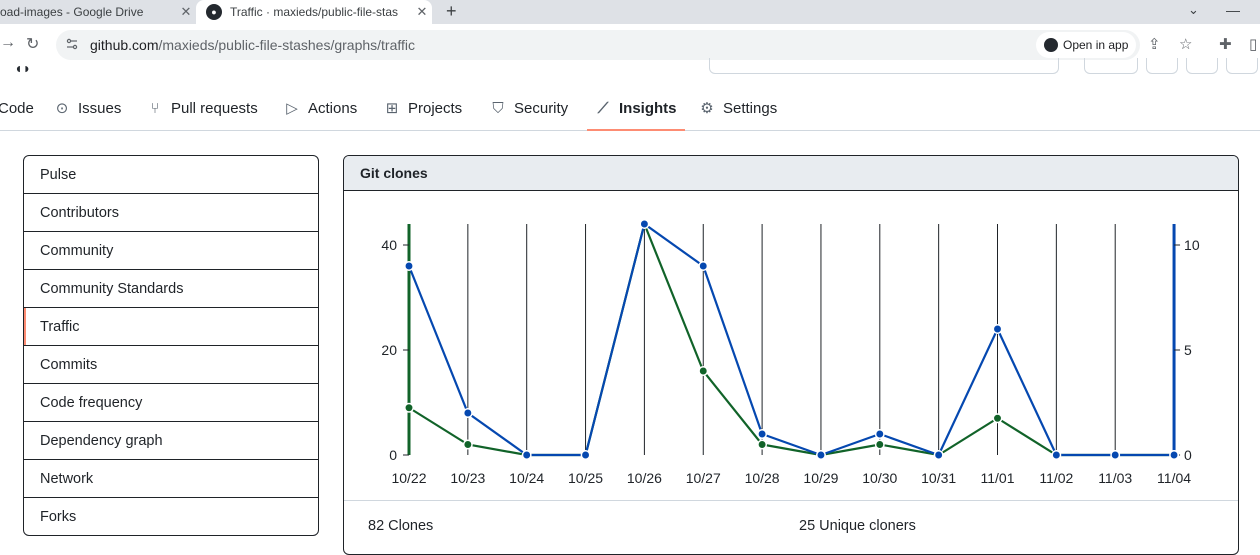 This screenshot has height=555, width=1260. Describe the element at coordinates (32, 44) in the screenshot. I see `reload-icon: ↻` at that location.